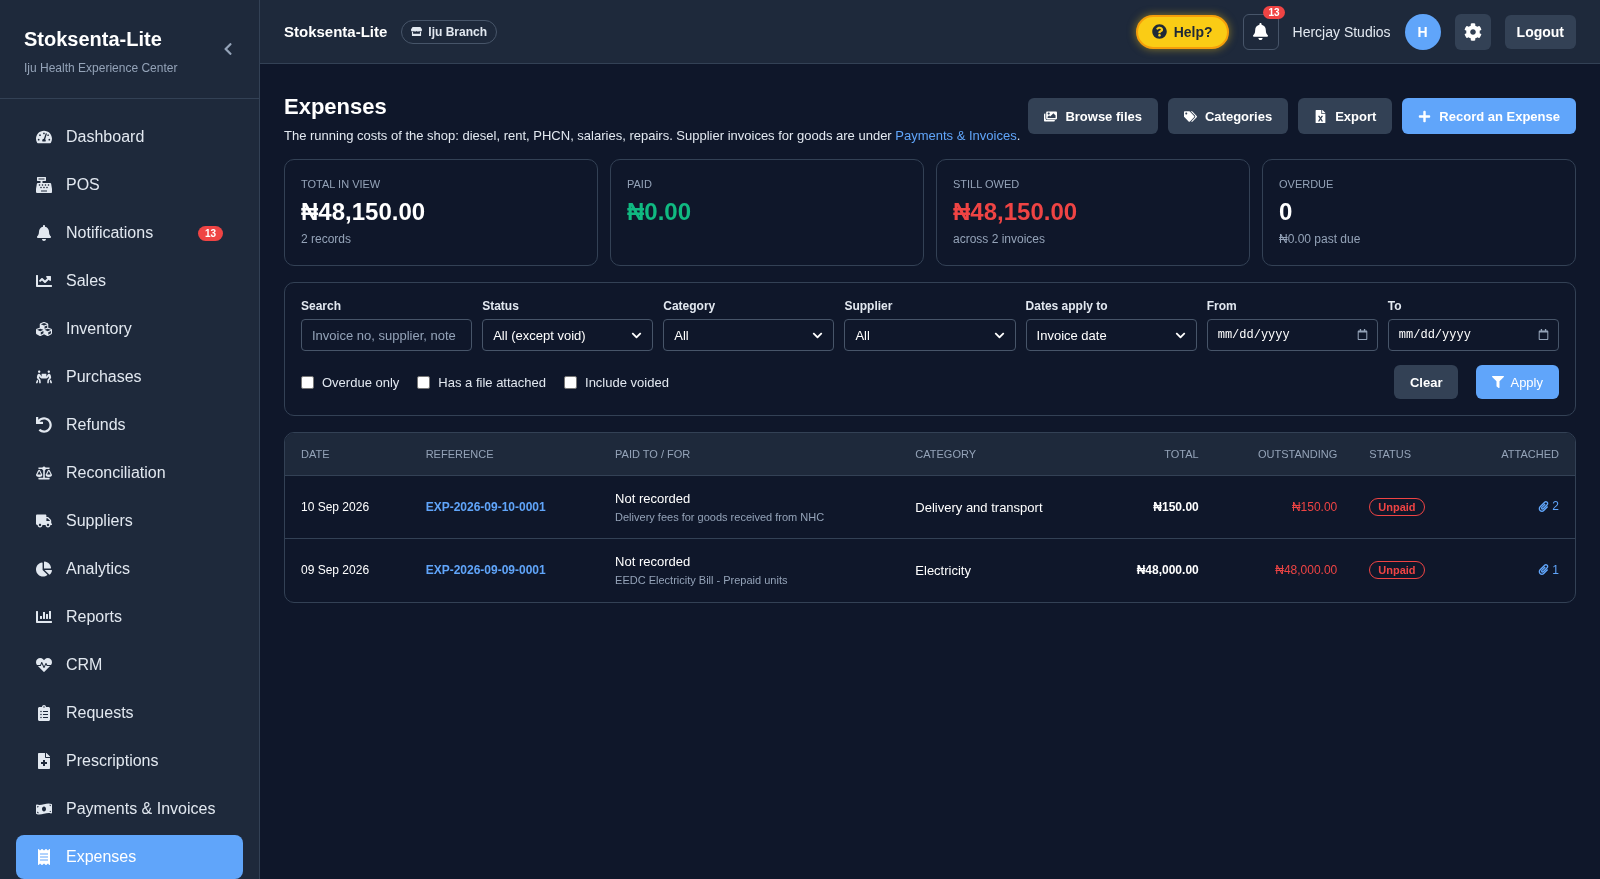  I want to click on page-title: Expenses, so click(336, 107).